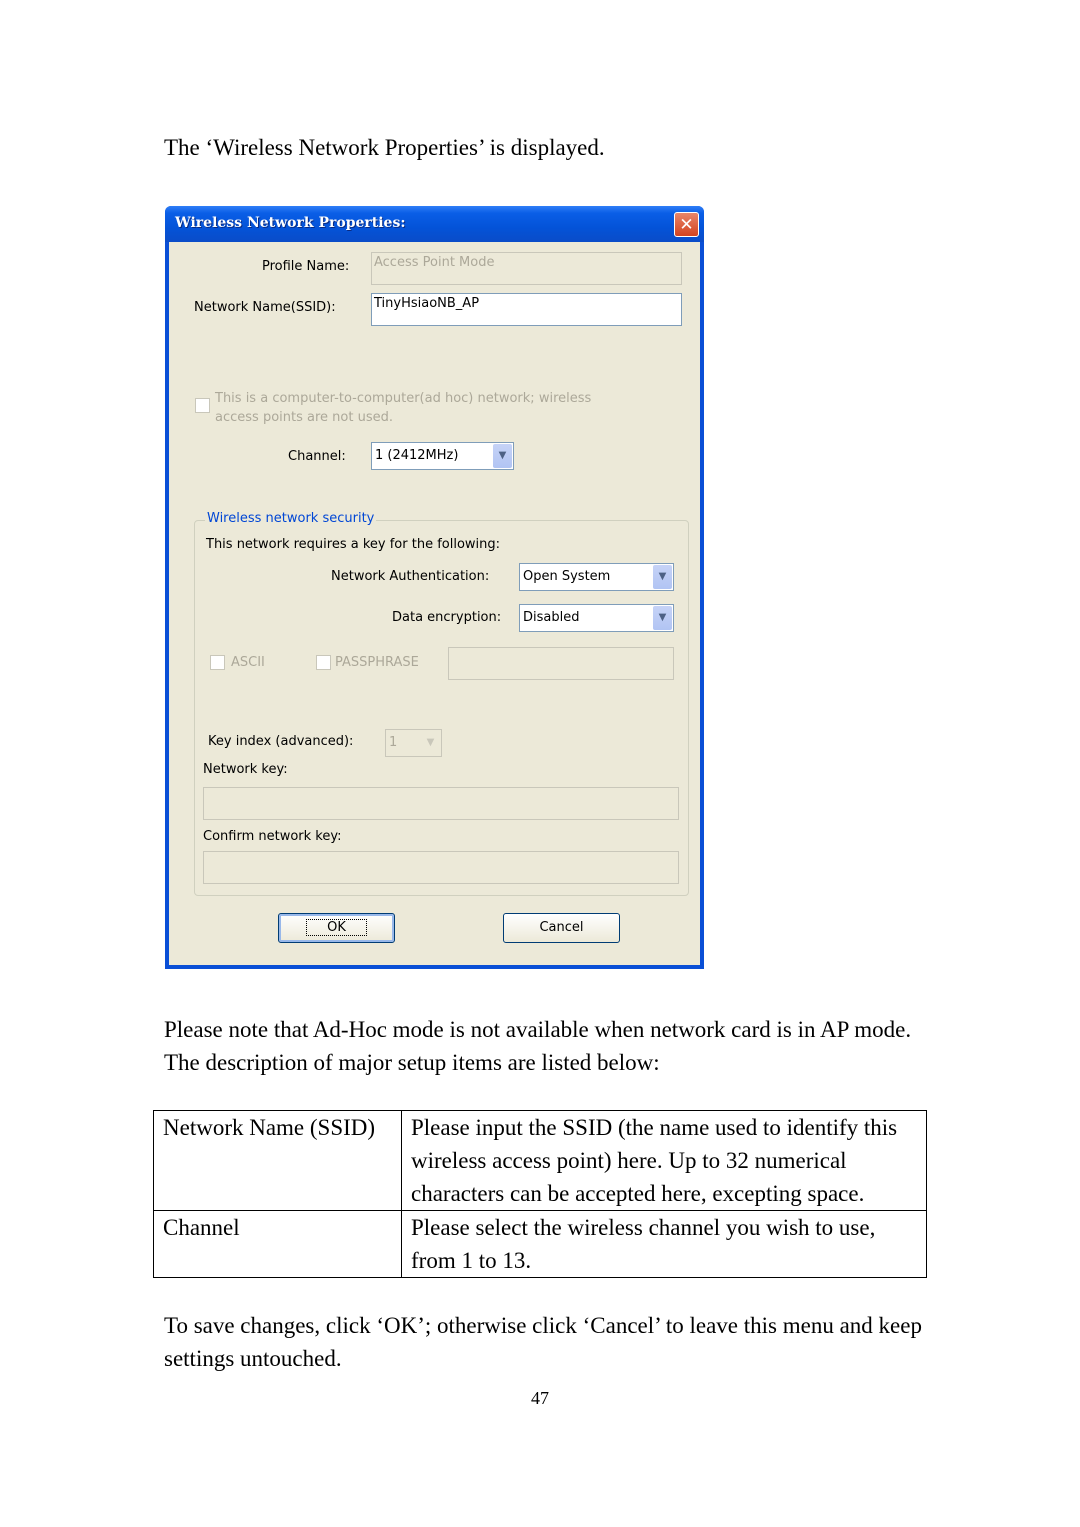 This screenshot has height=1527, width=1080. Describe the element at coordinates (377, 662) in the screenshot. I see `passphrase-label: PASSPHRASE` at that location.